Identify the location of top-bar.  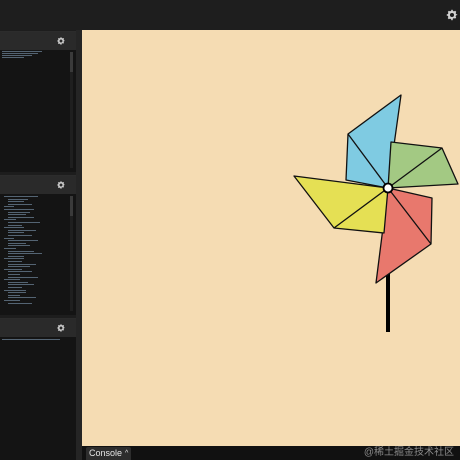
(230, 15).